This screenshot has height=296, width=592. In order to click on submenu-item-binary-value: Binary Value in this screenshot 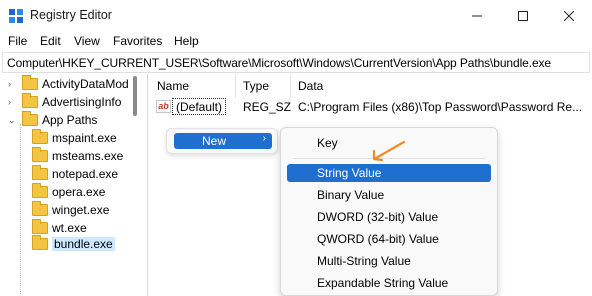, I will do `click(389, 195)`.